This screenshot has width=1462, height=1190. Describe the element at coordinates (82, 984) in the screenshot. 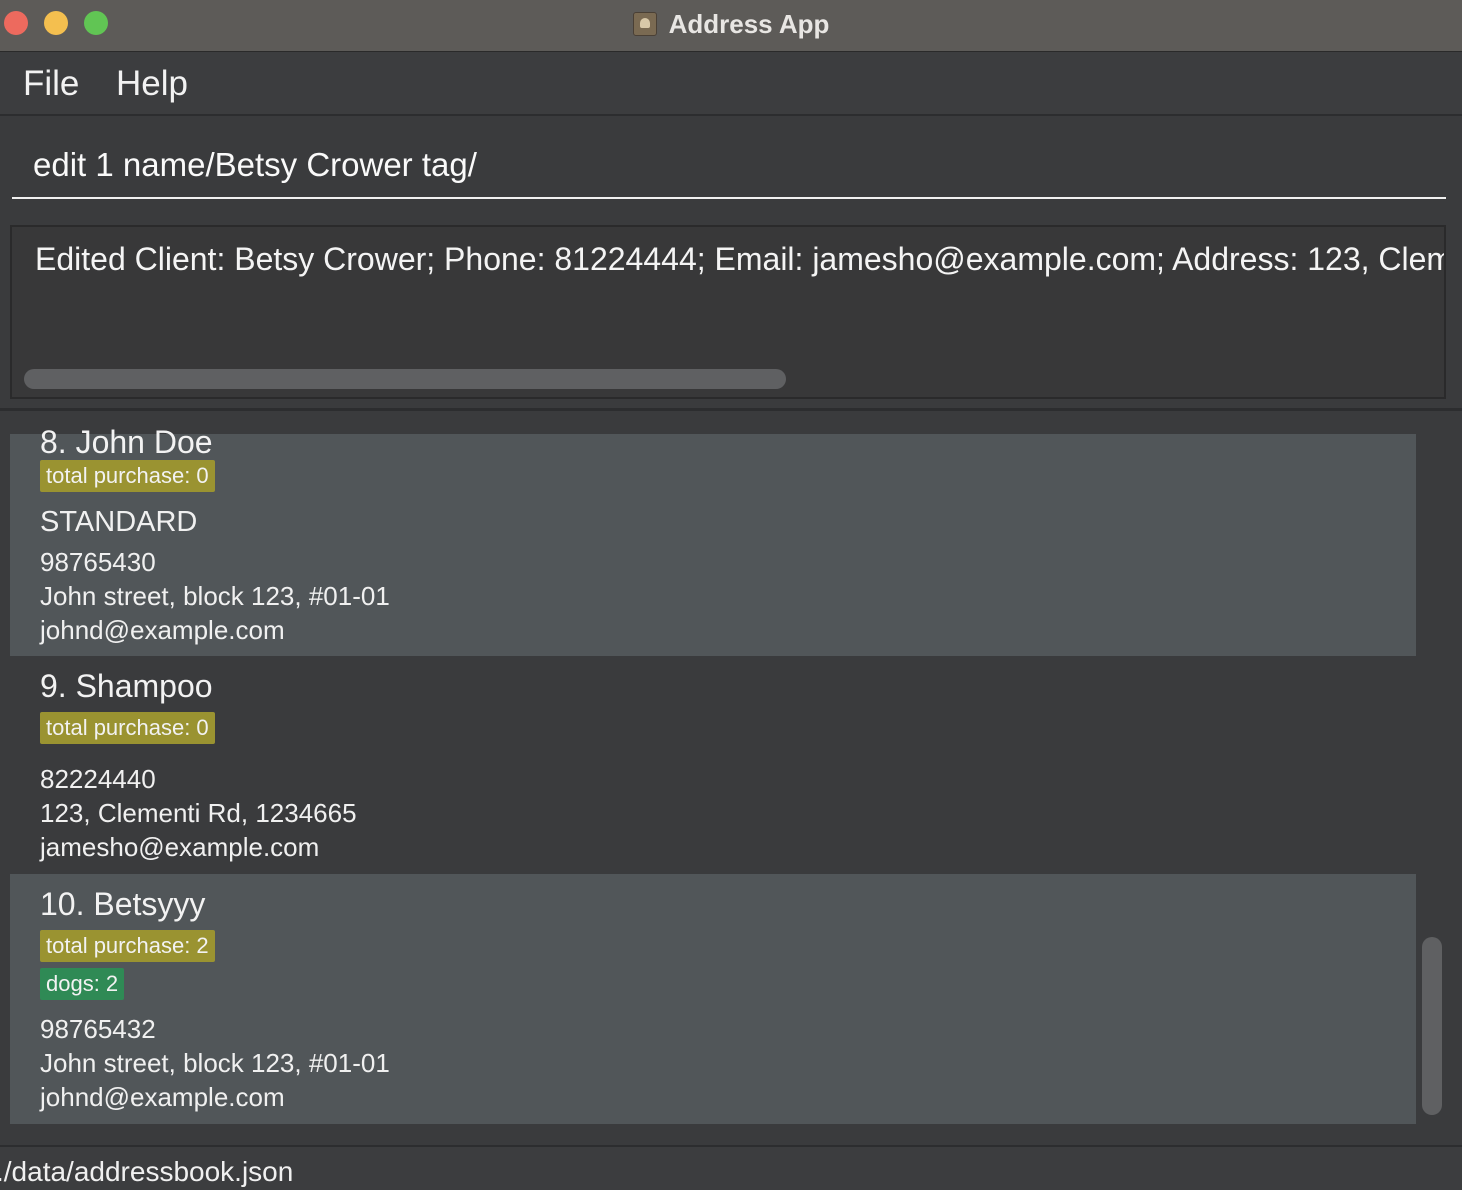

I see `pet-tag: dogs: 2` at that location.